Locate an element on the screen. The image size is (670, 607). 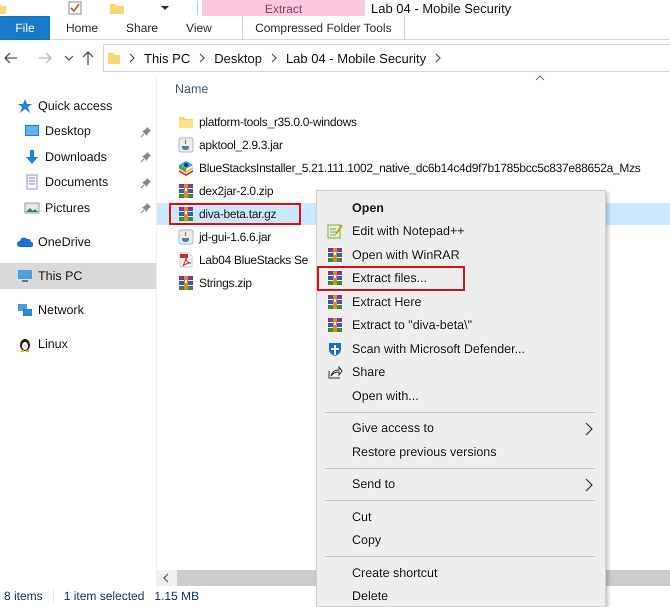
status-text: 1 item selected is located at coordinates (104, 596).